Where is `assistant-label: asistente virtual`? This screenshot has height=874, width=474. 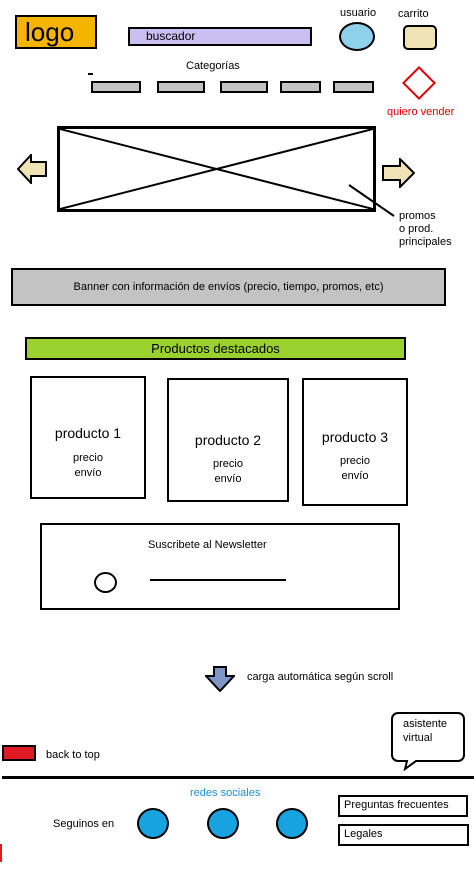 assistant-label: asistente virtual is located at coordinates (425, 731).